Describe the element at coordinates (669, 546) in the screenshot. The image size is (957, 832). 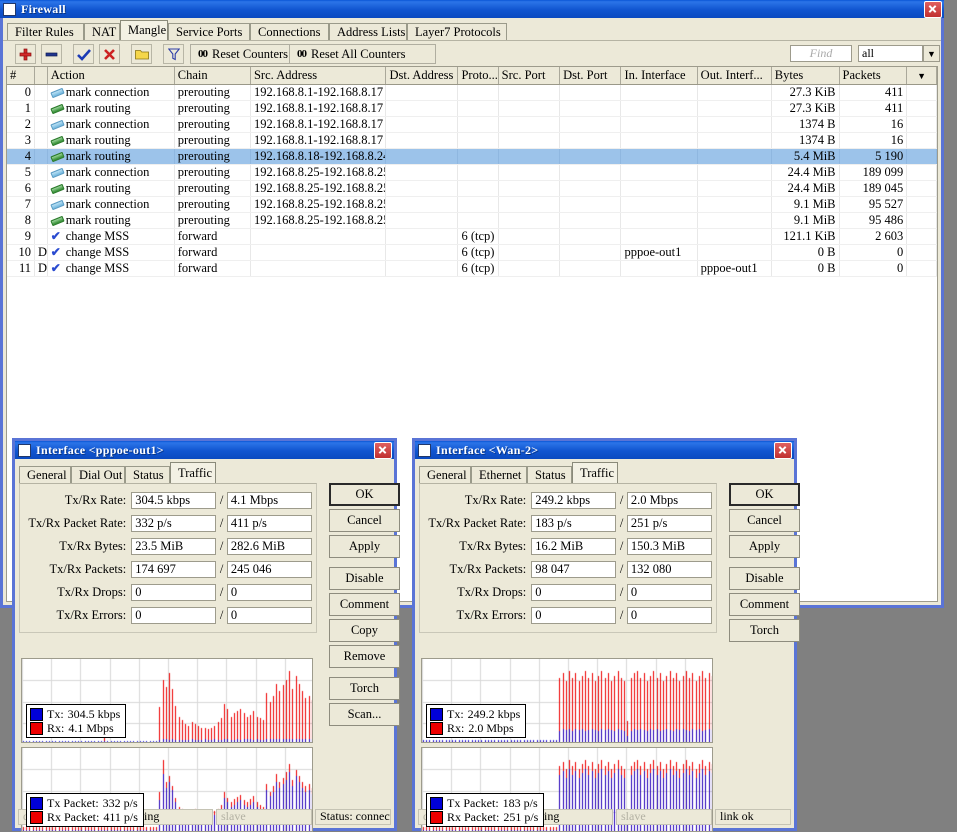
I see `rx-value-input: 150.3 MiB` at that location.